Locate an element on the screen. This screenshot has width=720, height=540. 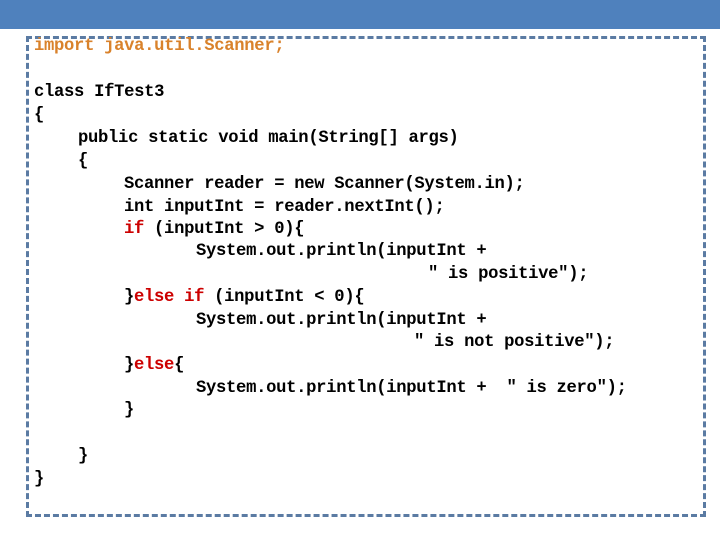
code-line-scanner: Scanner reader = new Scanner(System.in); is located at coordinates (324, 184).